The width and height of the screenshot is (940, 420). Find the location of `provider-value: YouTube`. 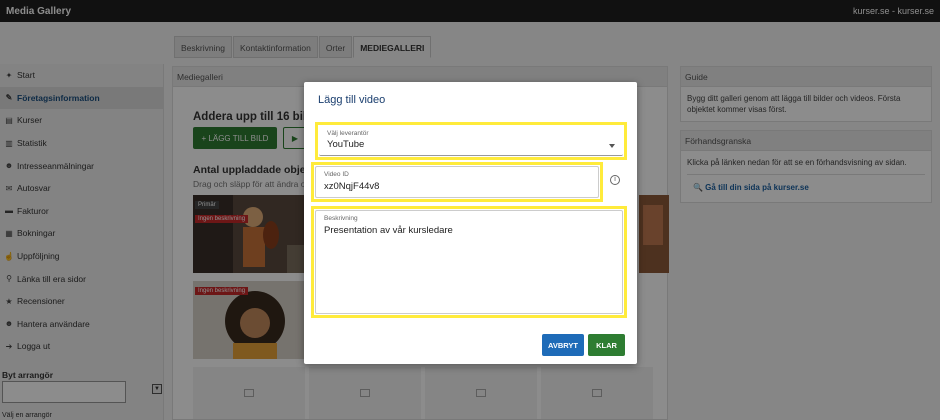

provider-value: YouTube is located at coordinates (346, 144).